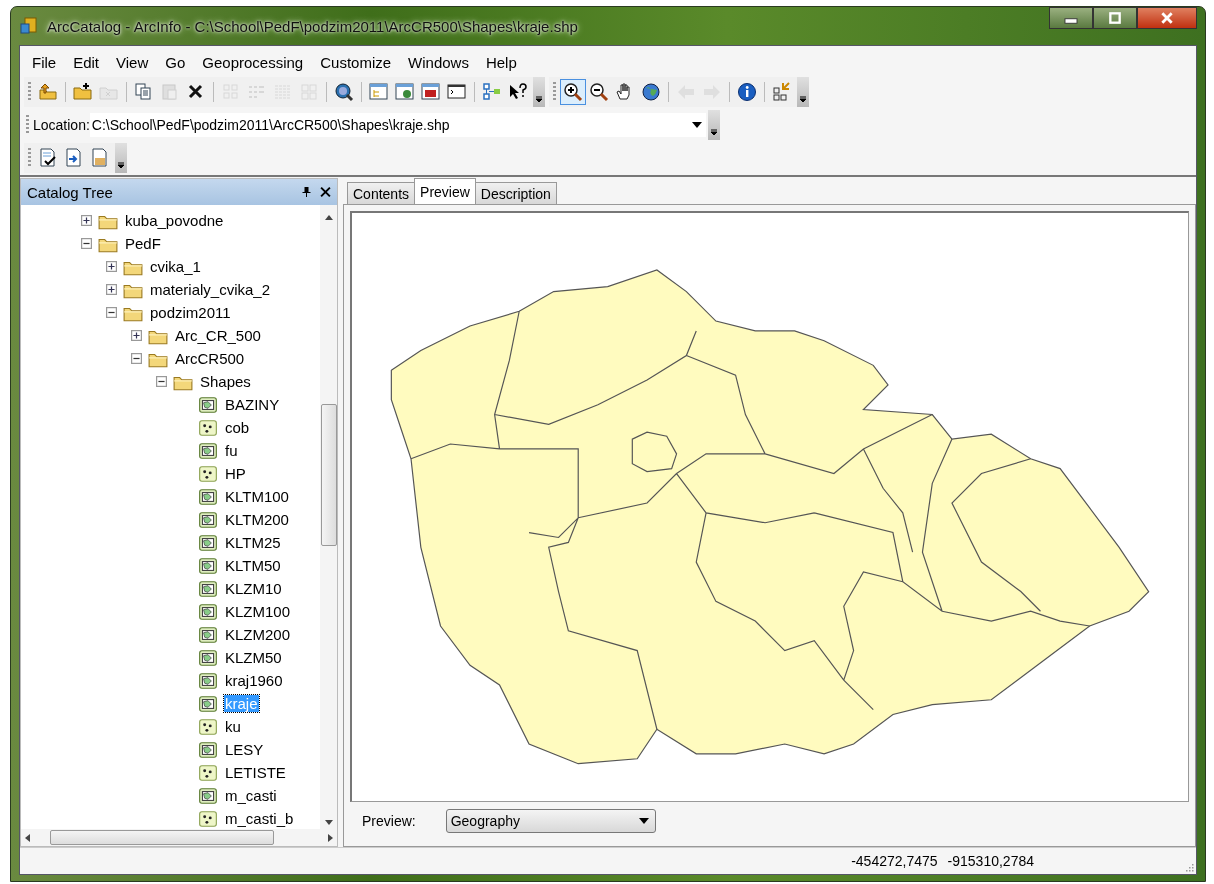 The image size is (1214, 884). Describe the element at coordinates (210, 358) in the screenshot. I see `tree-item: ArcCR500` at that location.